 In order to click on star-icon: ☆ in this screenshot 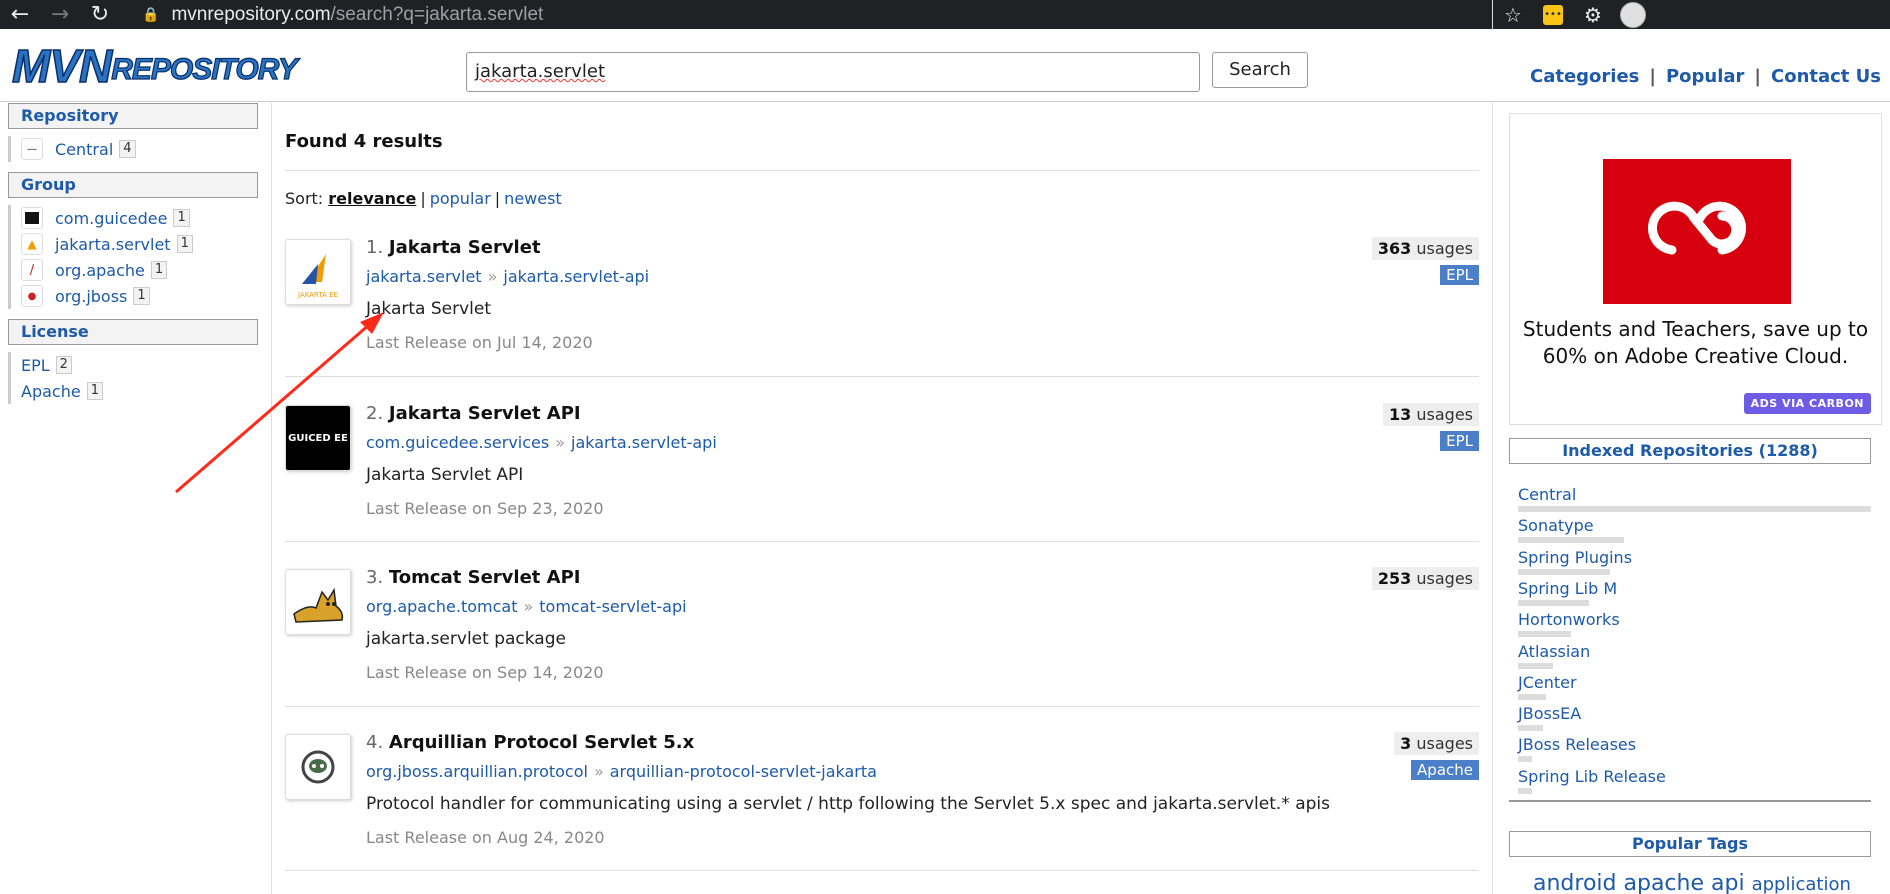, I will do `click(1513, 14)`.